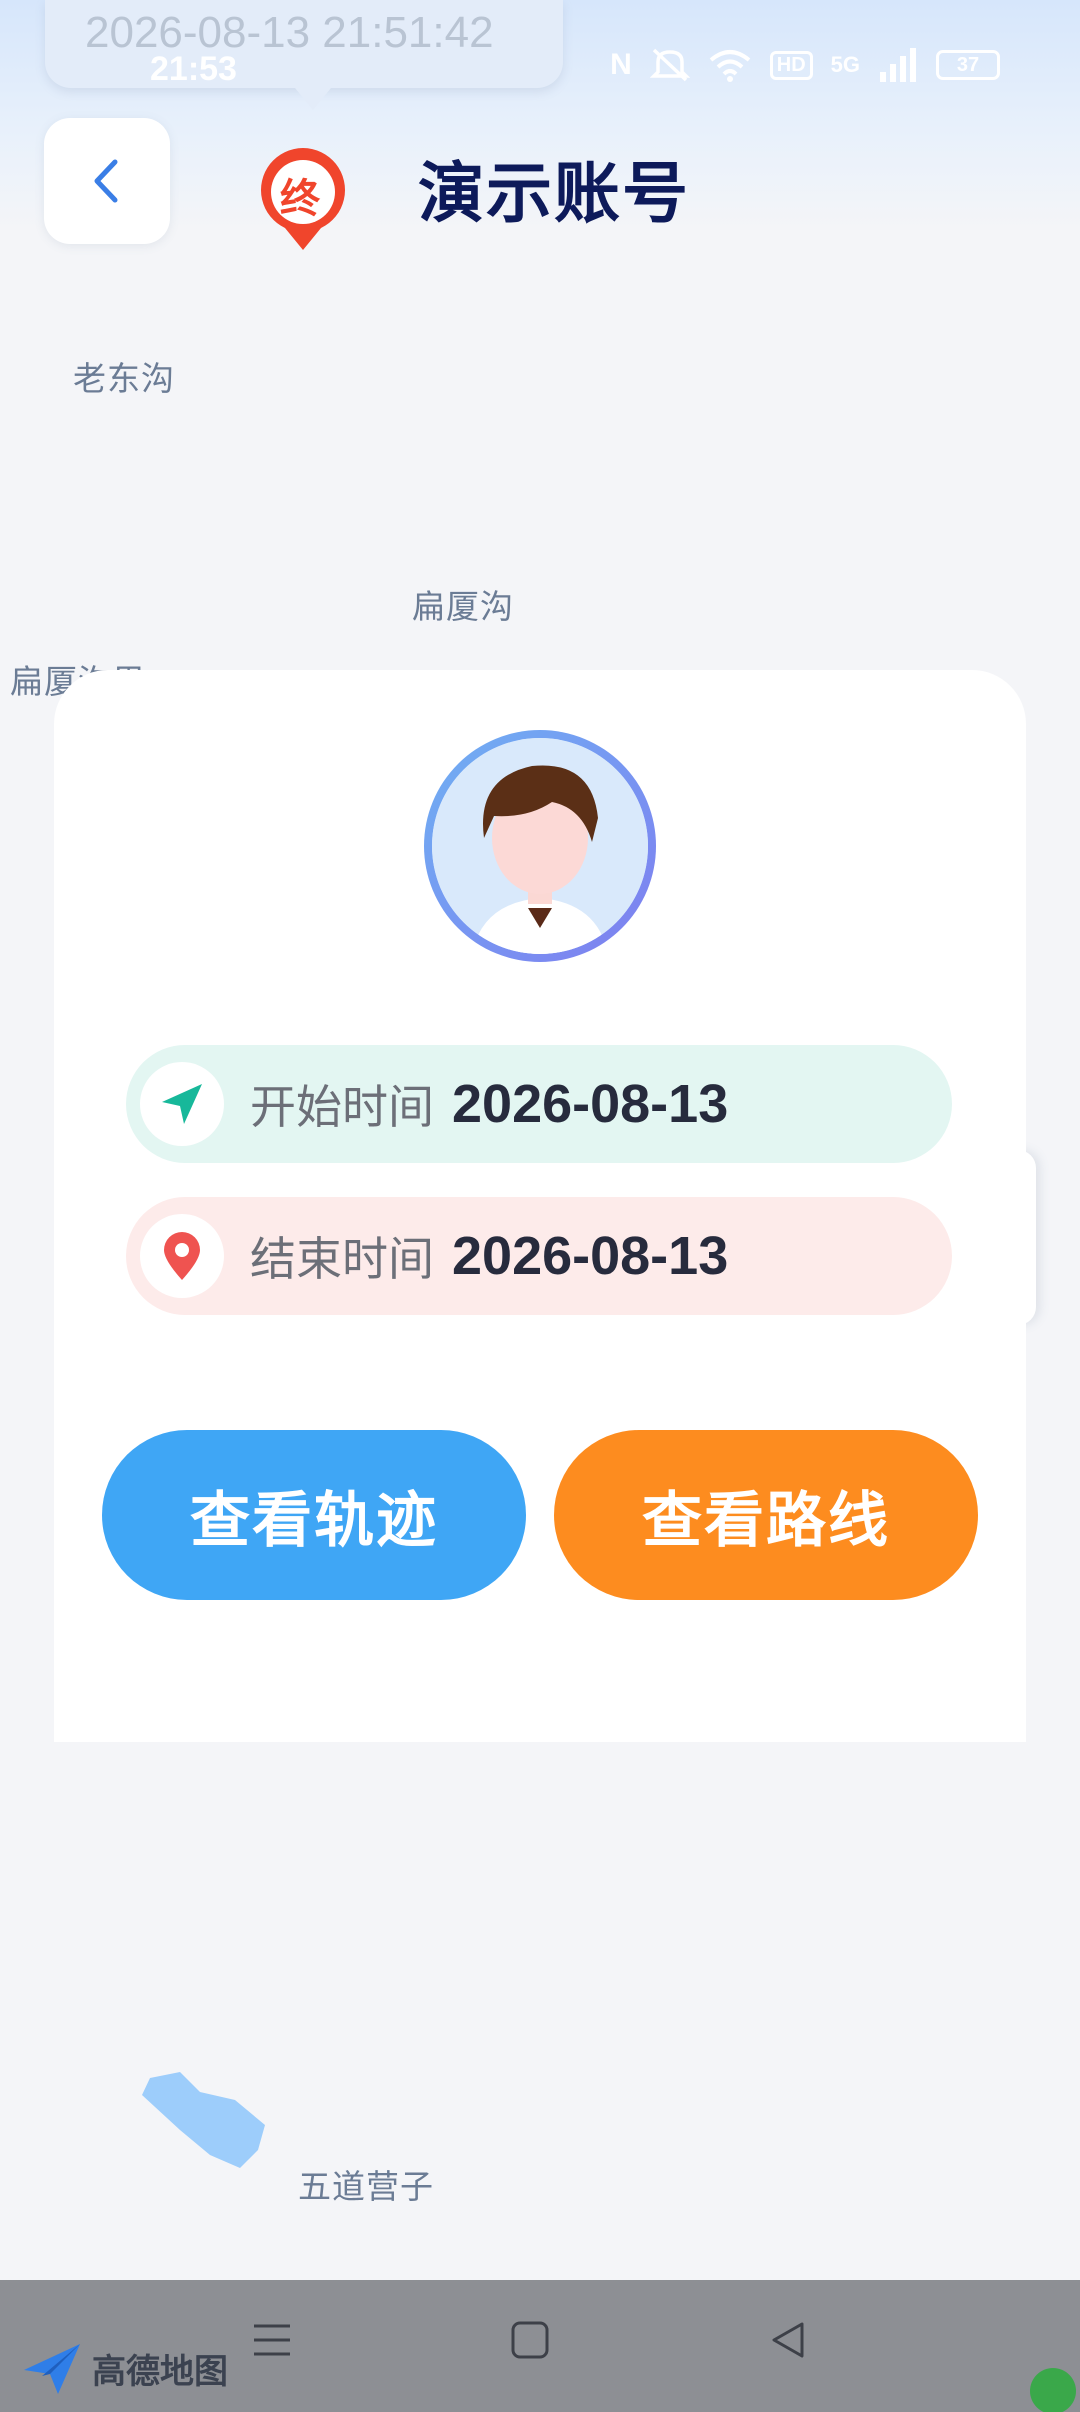 The height and width of the screenshot is (2412, 1080). What do you see at coordinates (342, 1259) in the screenshot?
I see `end-time-label: 结束时间` at bounding box center [342, 1259].